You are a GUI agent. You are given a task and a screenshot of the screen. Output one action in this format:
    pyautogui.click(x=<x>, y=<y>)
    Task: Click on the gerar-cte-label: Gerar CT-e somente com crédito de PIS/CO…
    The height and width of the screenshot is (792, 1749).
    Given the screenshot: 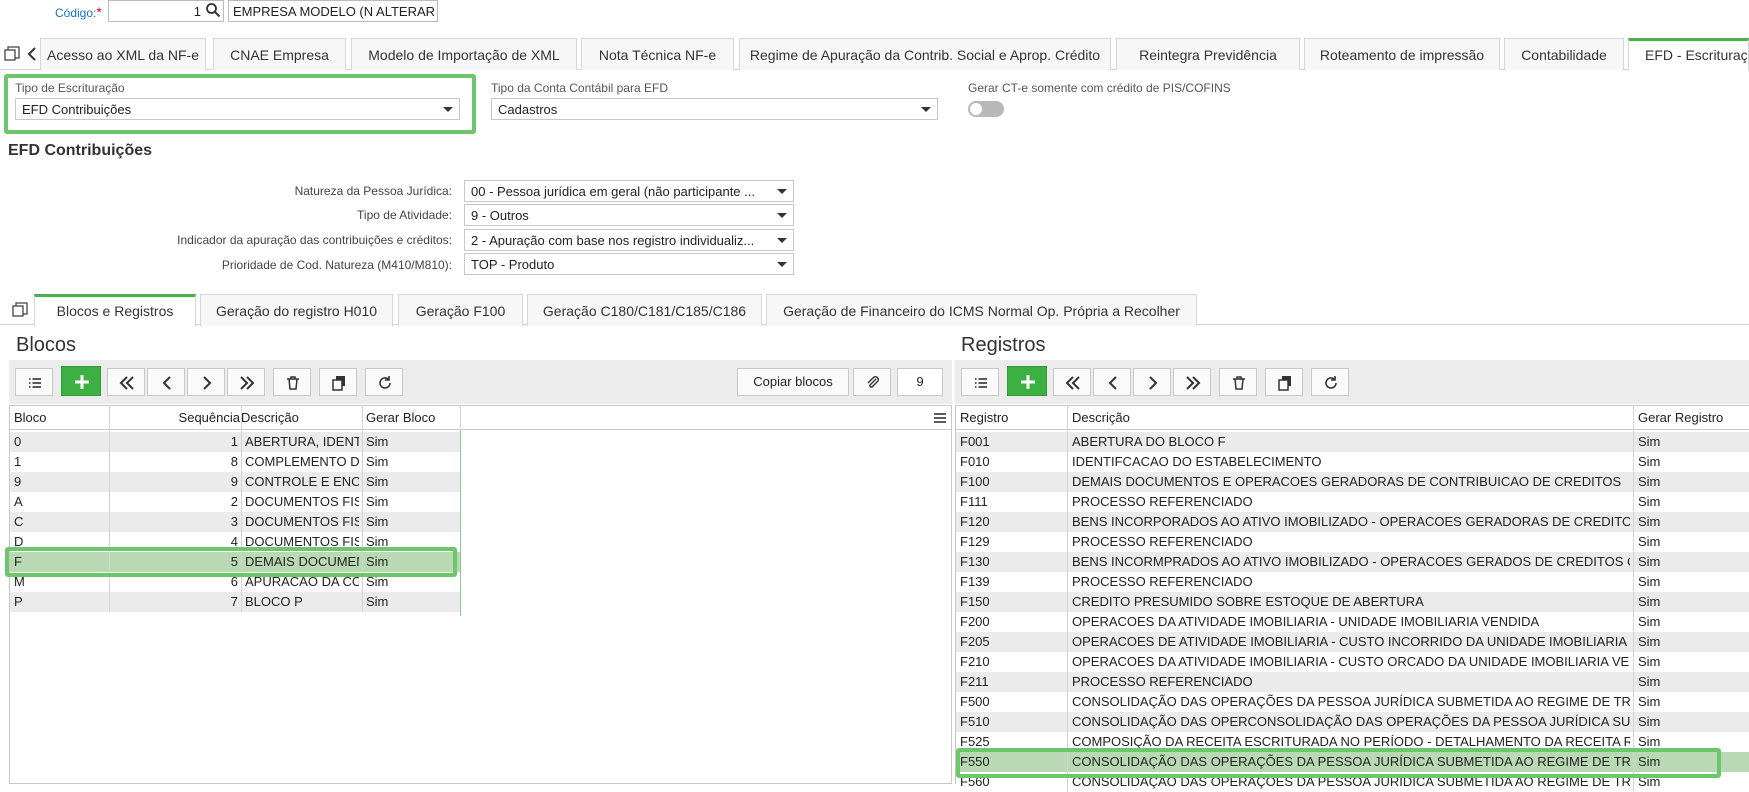 What is the action you would take?
    pyautogui.click(x=1099, y=88)
    